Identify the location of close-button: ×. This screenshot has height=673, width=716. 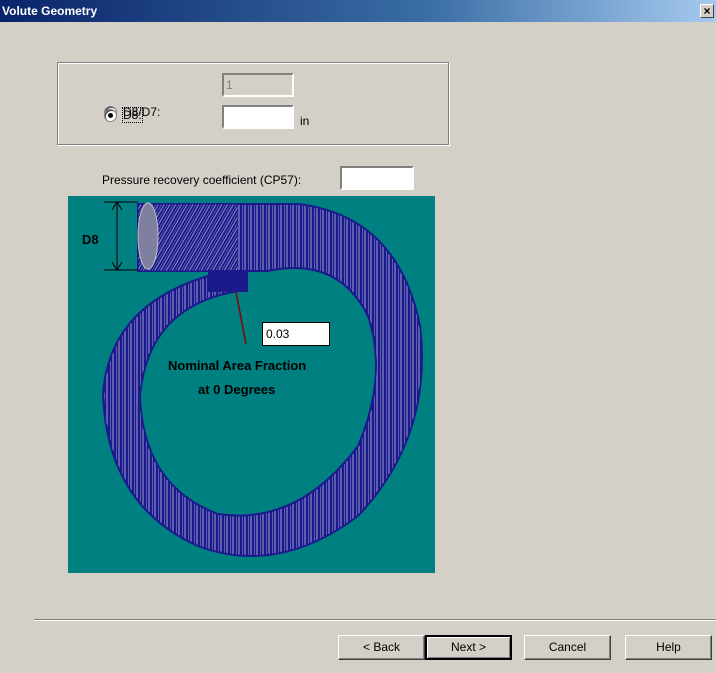
(707, 11).